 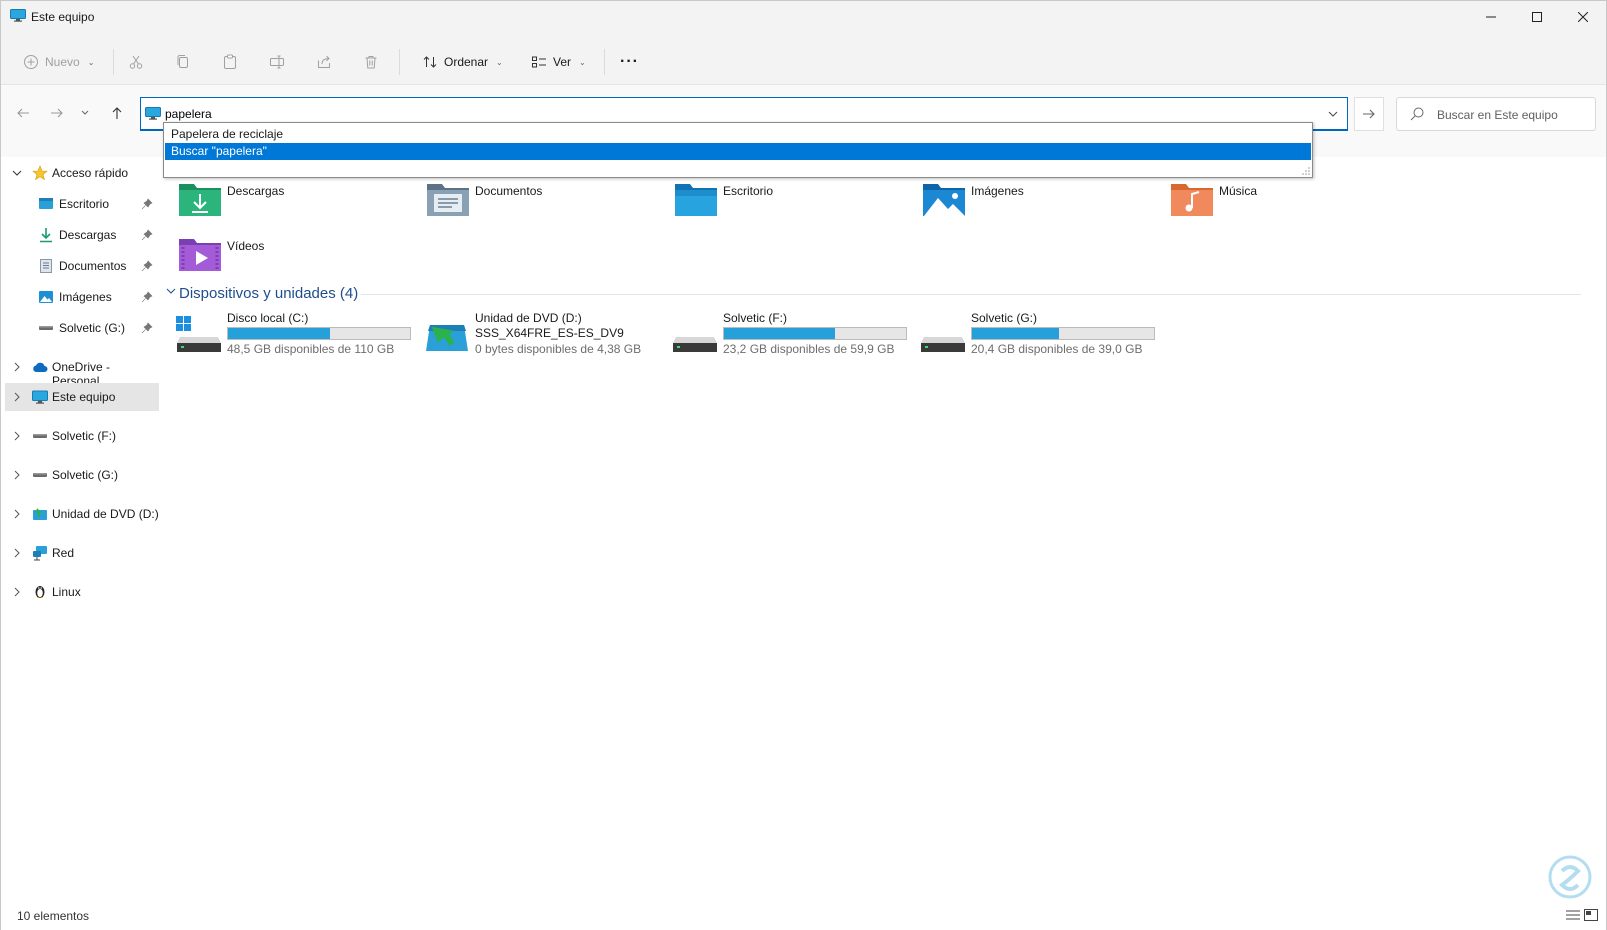 What do you see at coordinates (85, 297) in the screenshot?
I see `sidebar-item-label: Imágenes` at bounding box center [85, 297].